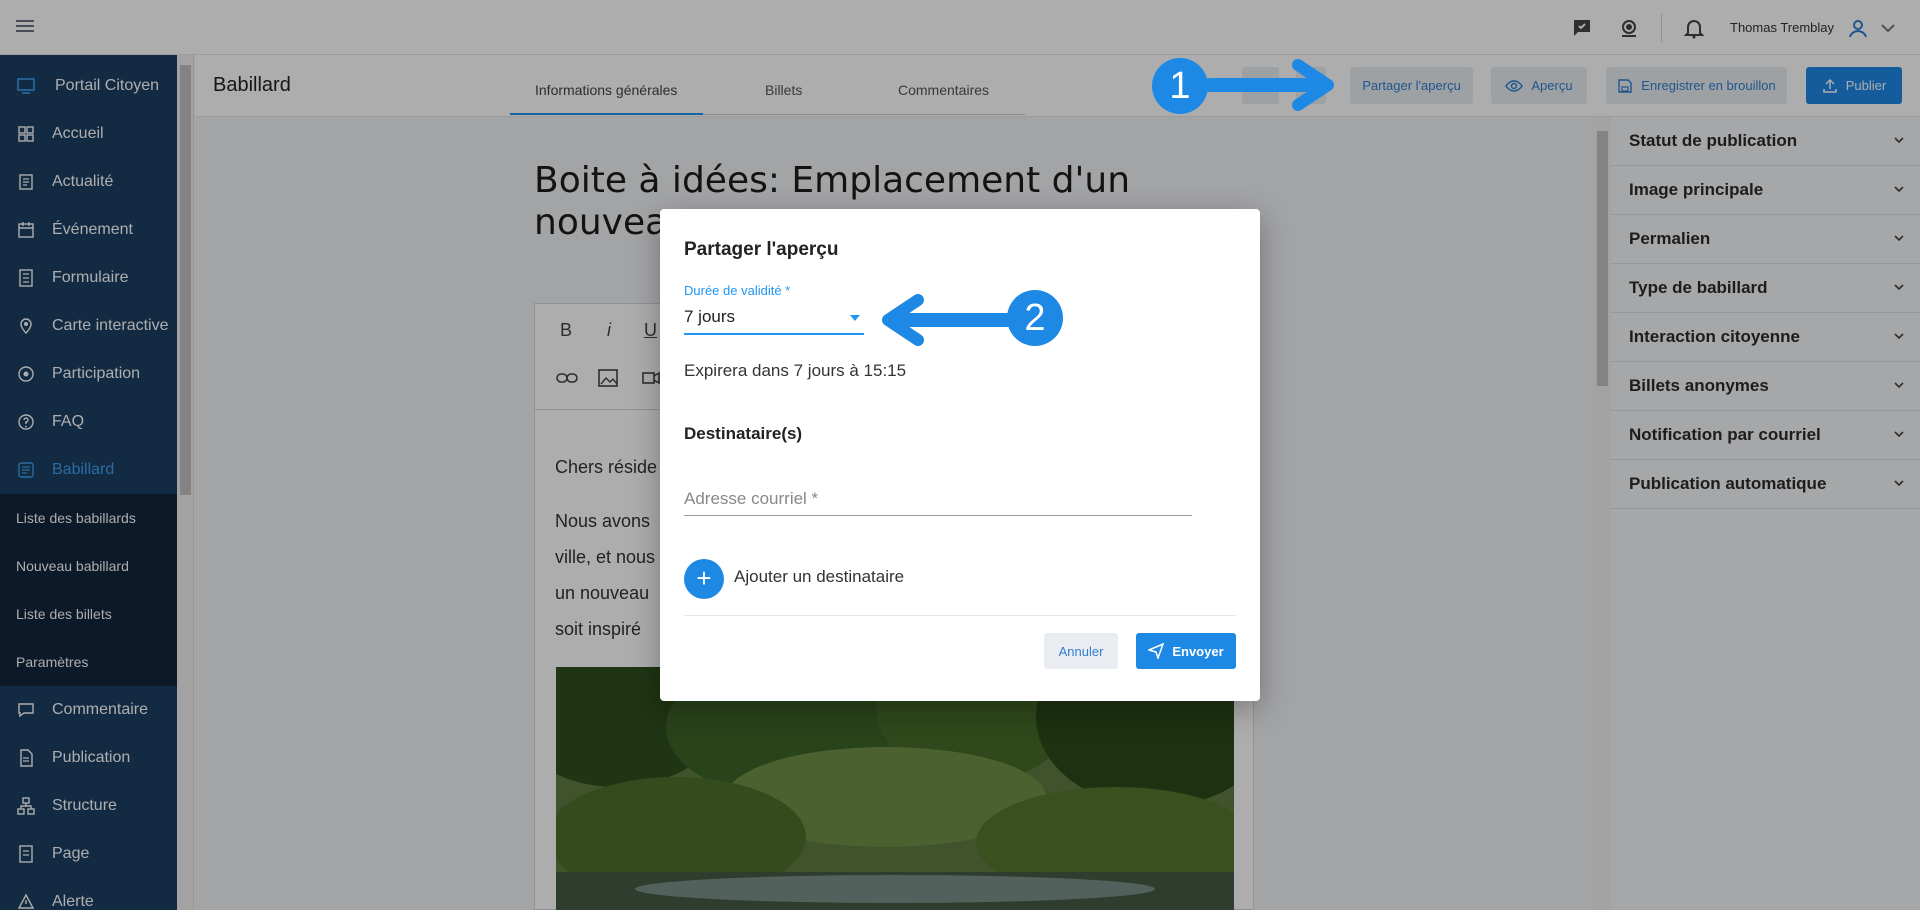 The width and height of the screenshot is (1920, 910). Describe the element at coordinates (1180, 86) in the screenshot. I see `callout-1: 1` at that location.